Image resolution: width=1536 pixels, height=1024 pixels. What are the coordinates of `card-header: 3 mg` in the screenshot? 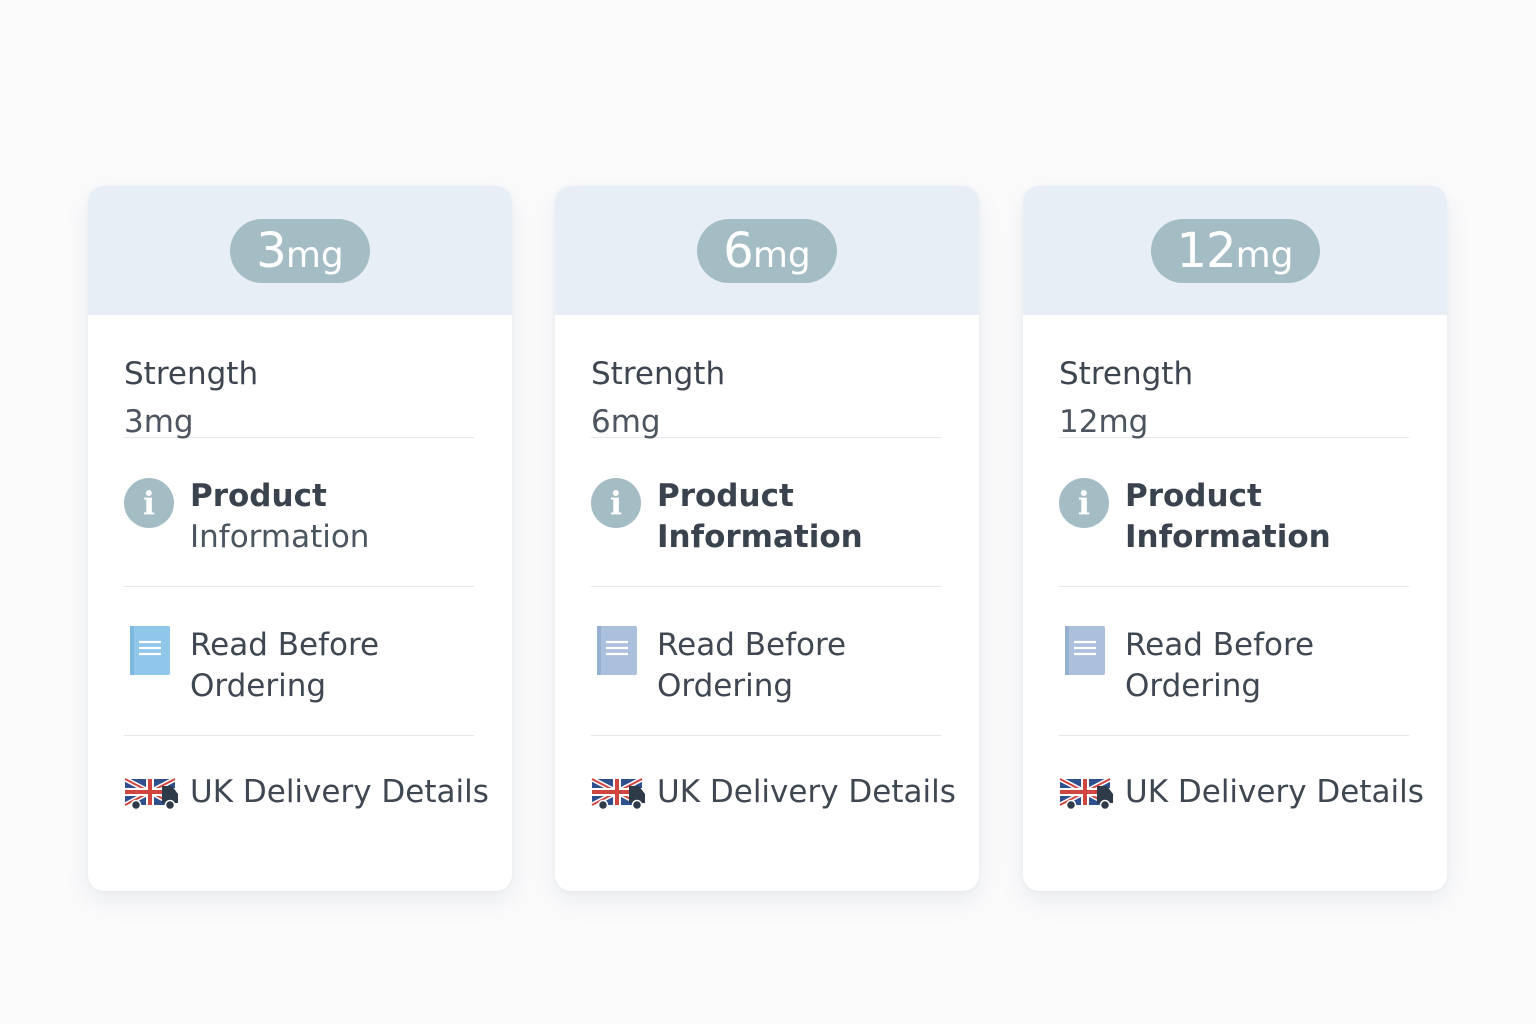 It's located at (300, 250).